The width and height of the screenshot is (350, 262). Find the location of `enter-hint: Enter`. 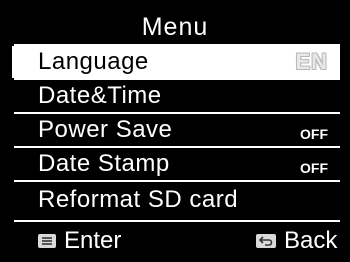

enter-hint: Enter is located at coordinates (79, 241).